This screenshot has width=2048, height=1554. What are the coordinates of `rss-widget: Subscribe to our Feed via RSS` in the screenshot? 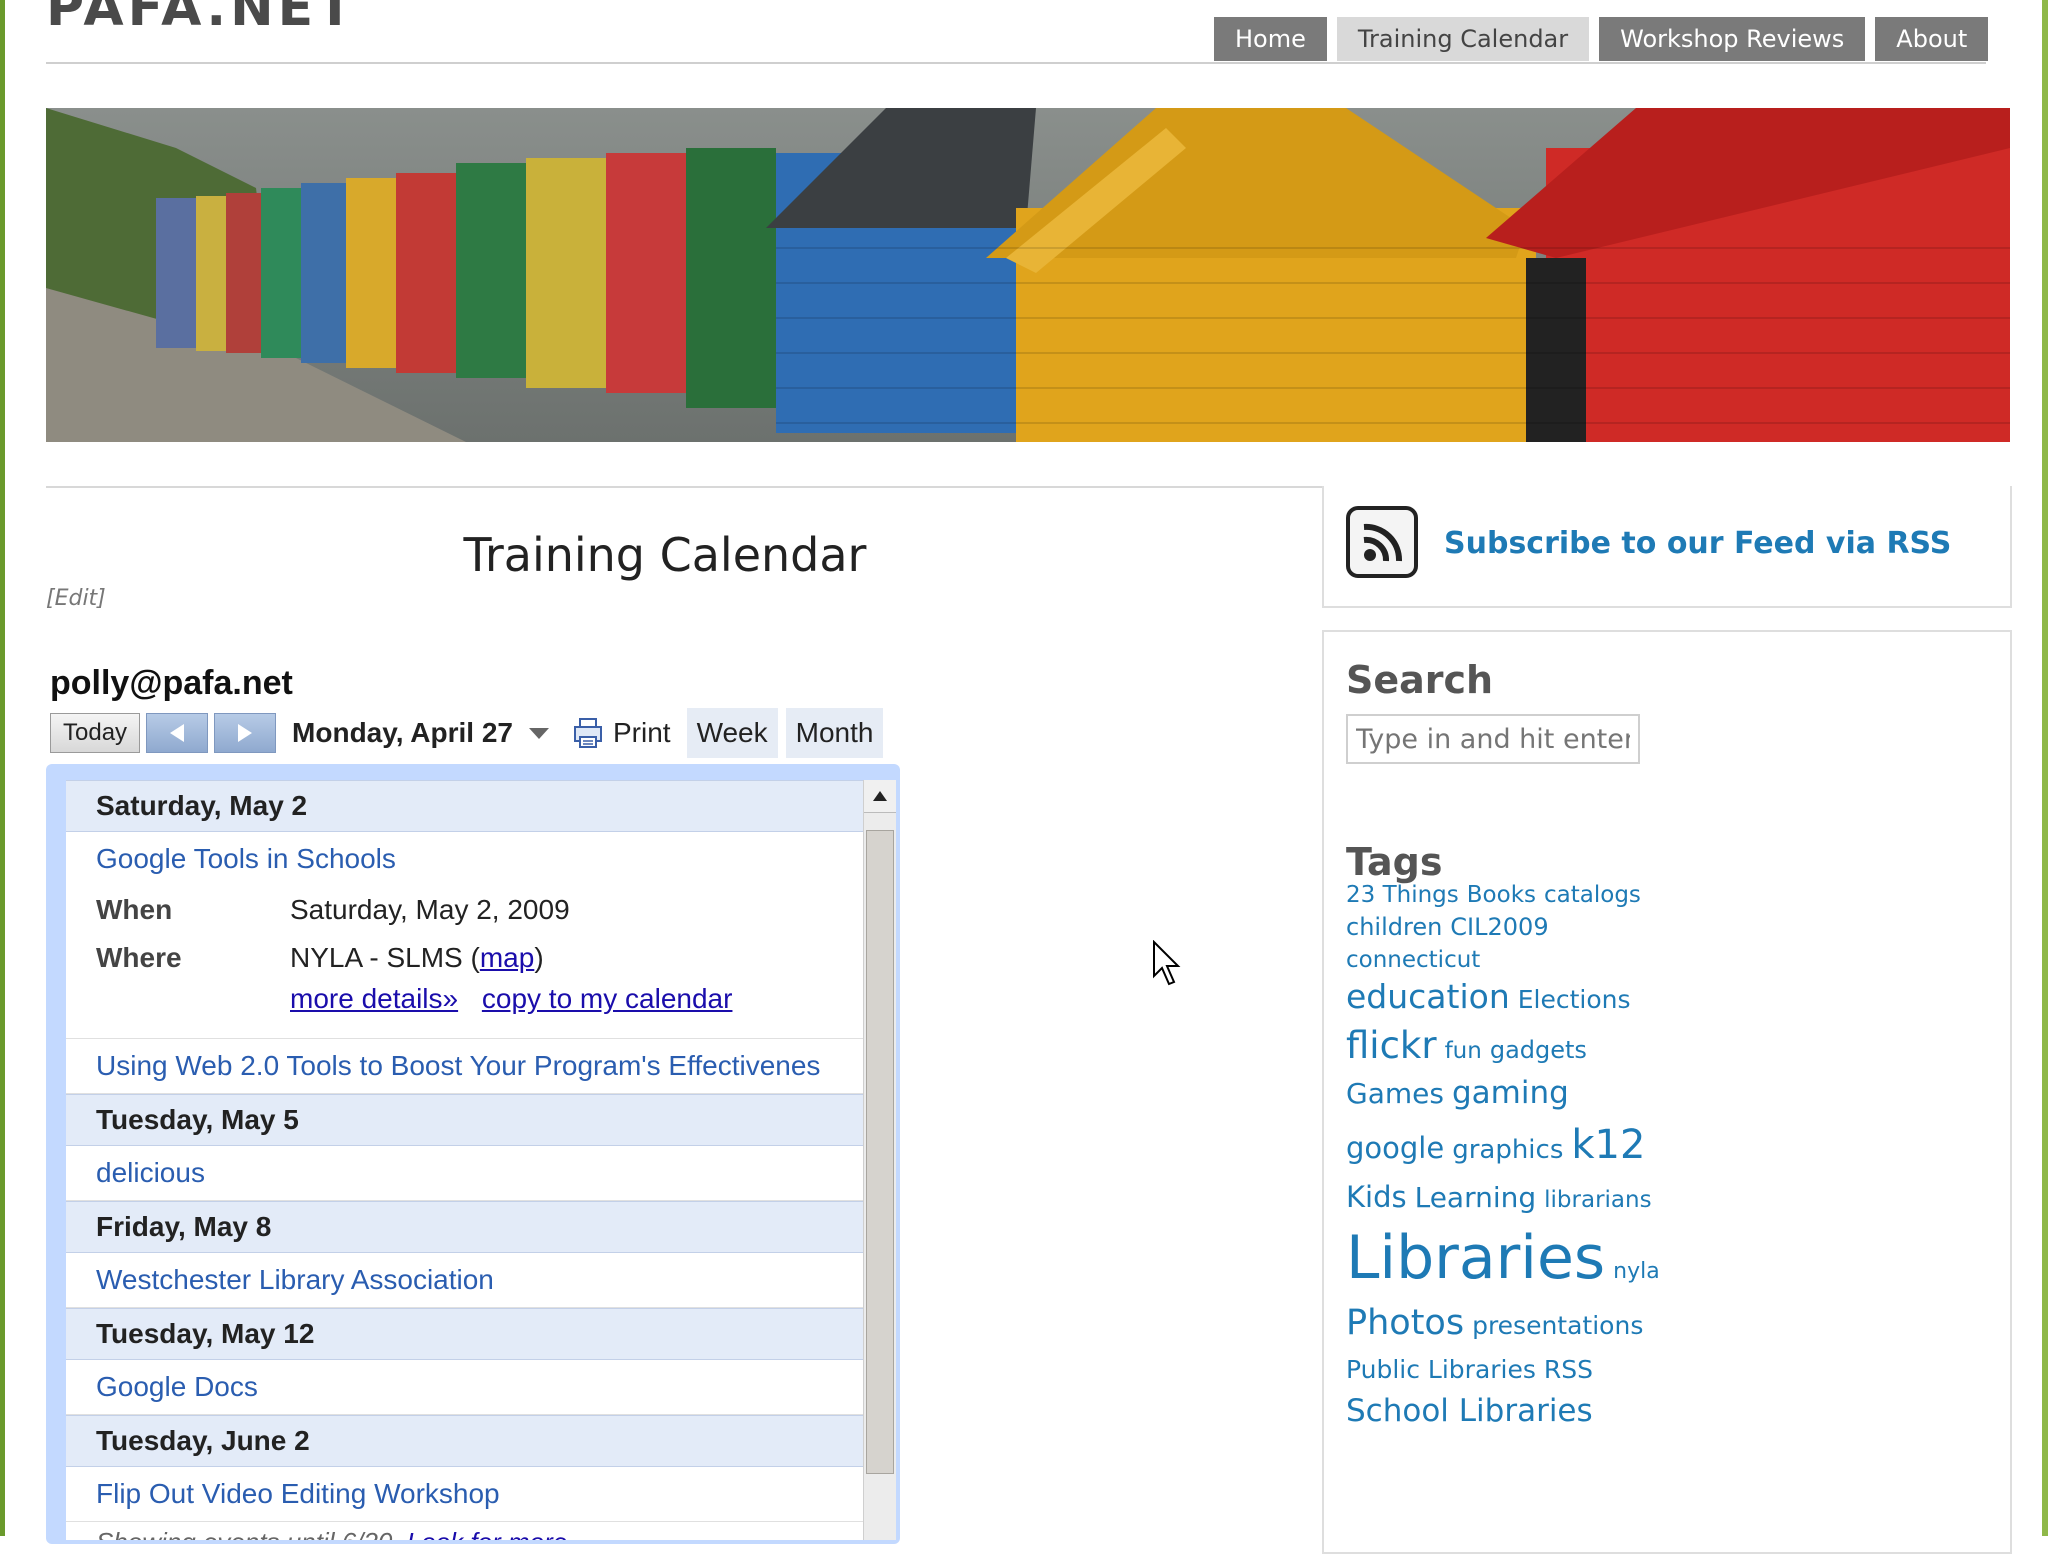 It's located at (1667, 547).